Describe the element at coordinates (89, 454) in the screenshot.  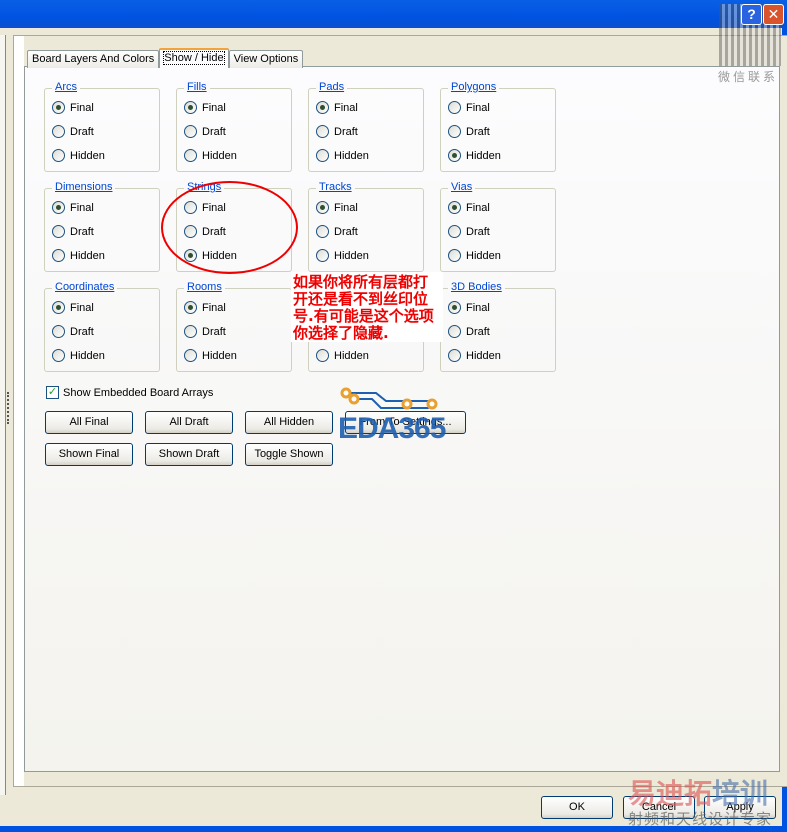
I see `shown-final-button: Shown Final` at that location.